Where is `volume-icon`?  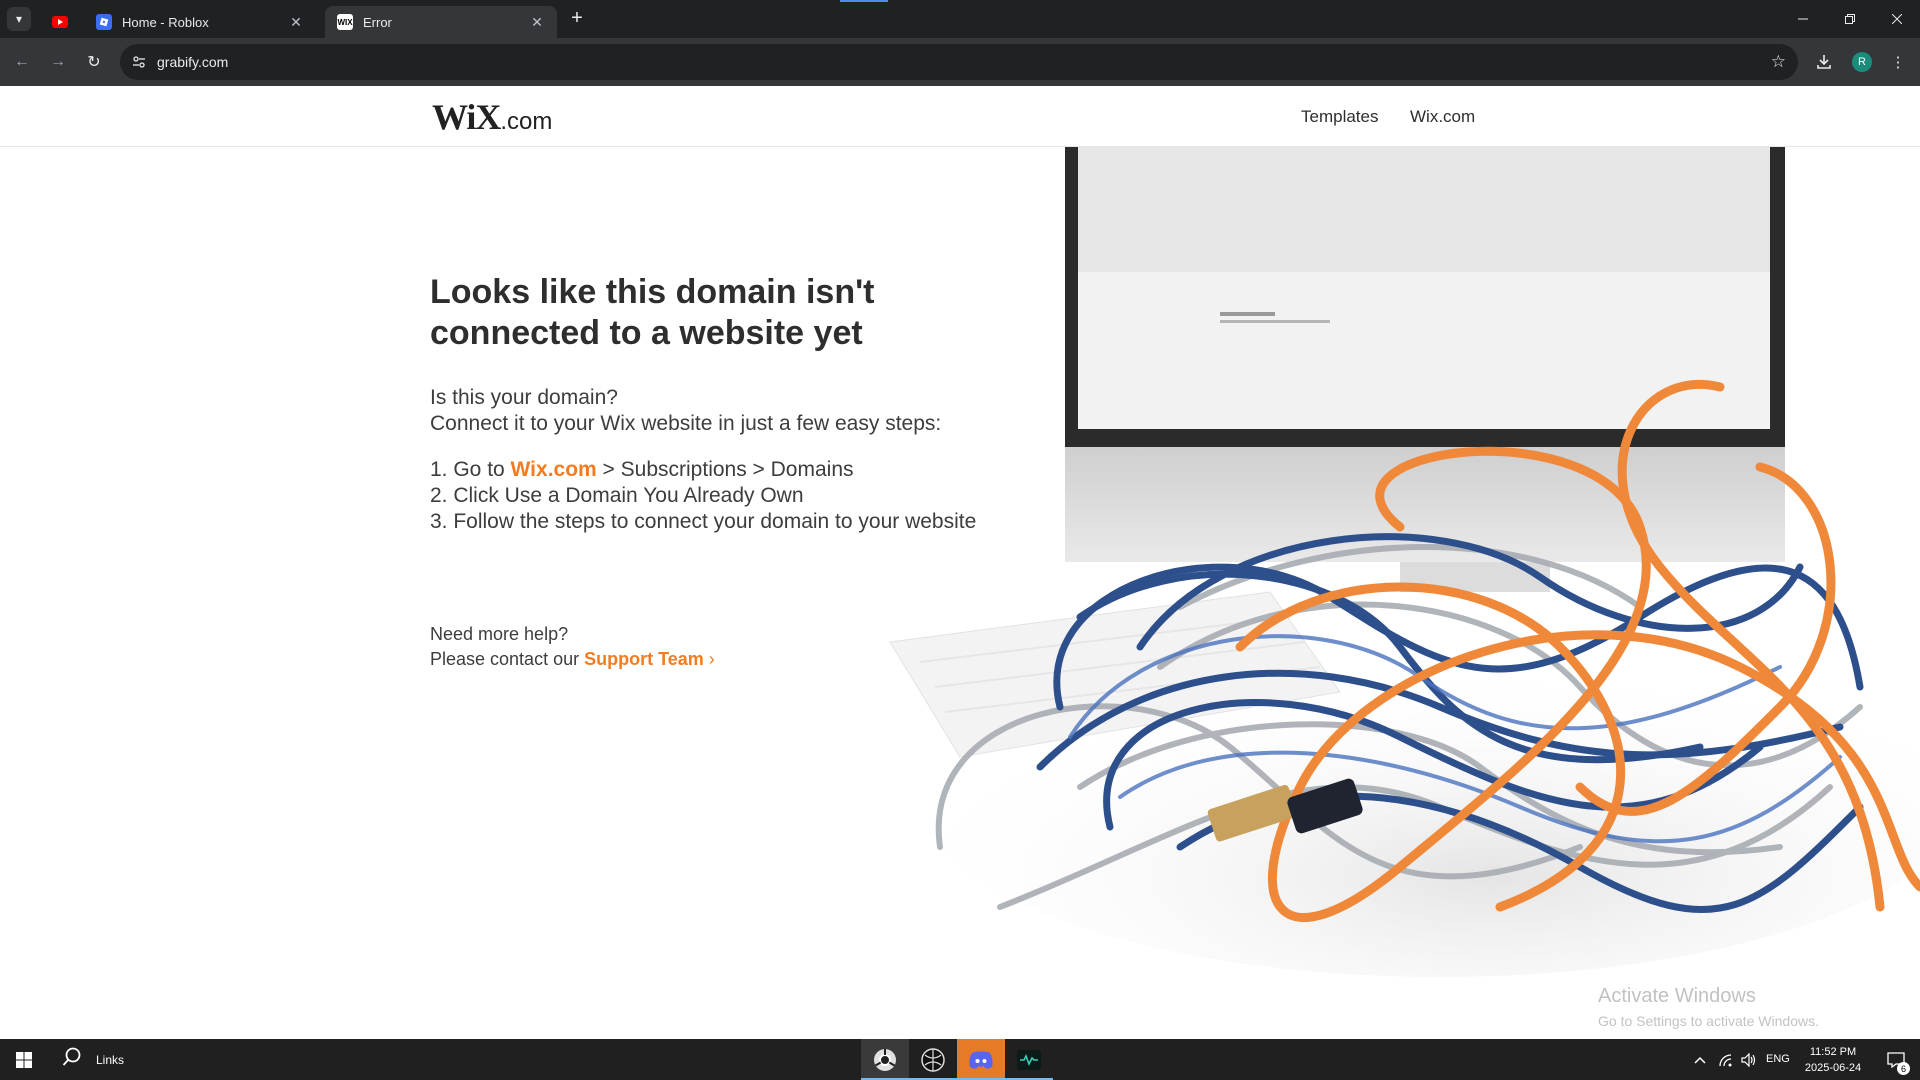
volume-icon is located at coordinates (1749, 1059).